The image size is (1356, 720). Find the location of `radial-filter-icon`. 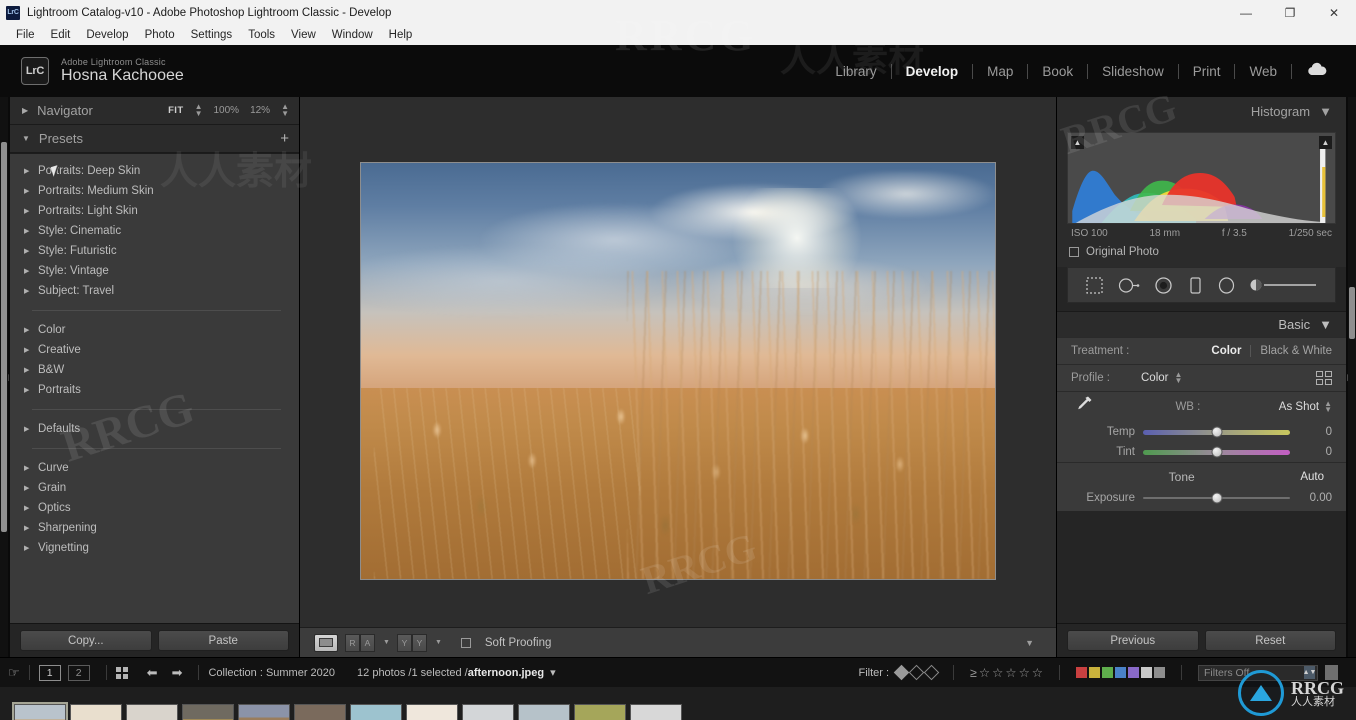

radial-filter-icon is located at coordinates (1226, 285).